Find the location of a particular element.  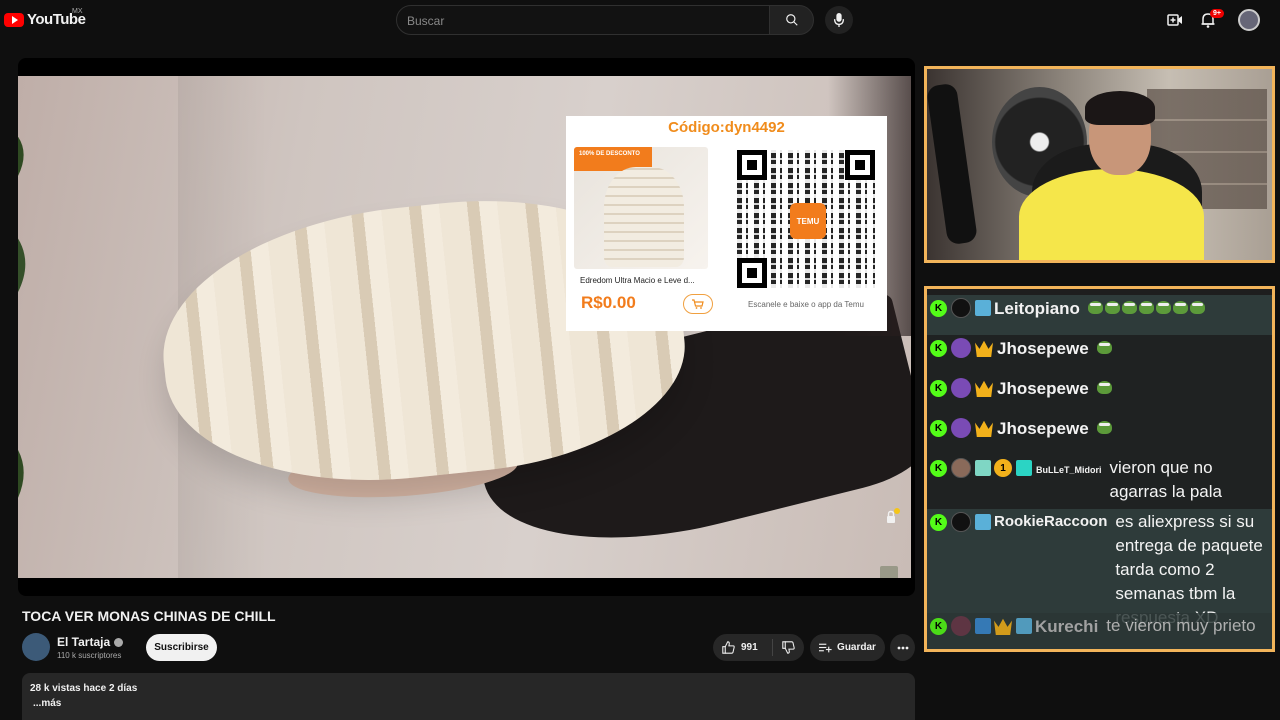

voice-search-button is located at coordinates (839, 20).